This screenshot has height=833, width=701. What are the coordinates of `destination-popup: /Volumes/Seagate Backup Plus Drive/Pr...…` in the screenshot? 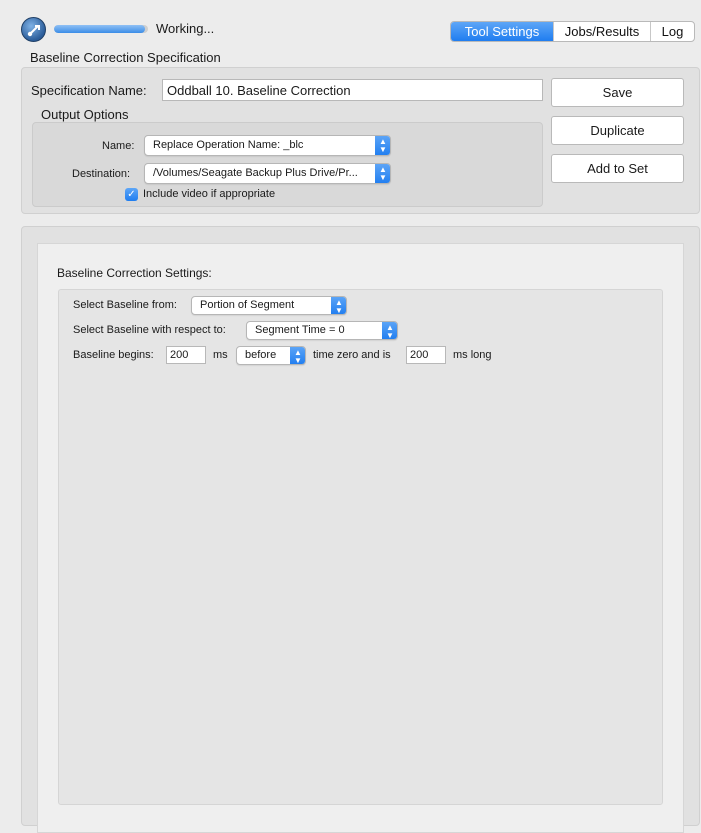 It's located at (267, 173).